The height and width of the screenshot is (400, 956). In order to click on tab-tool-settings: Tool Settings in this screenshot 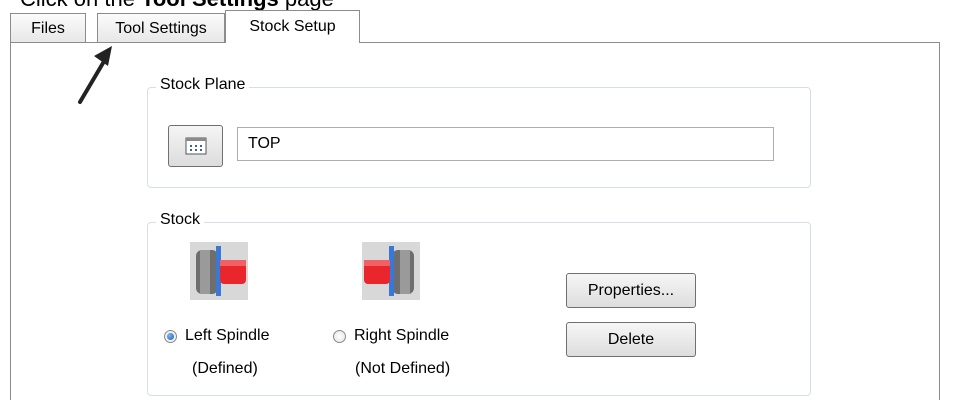, I will do `click(161, 28)`.